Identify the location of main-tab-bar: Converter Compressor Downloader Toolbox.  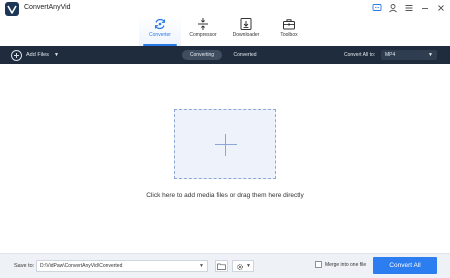
(225, 30).